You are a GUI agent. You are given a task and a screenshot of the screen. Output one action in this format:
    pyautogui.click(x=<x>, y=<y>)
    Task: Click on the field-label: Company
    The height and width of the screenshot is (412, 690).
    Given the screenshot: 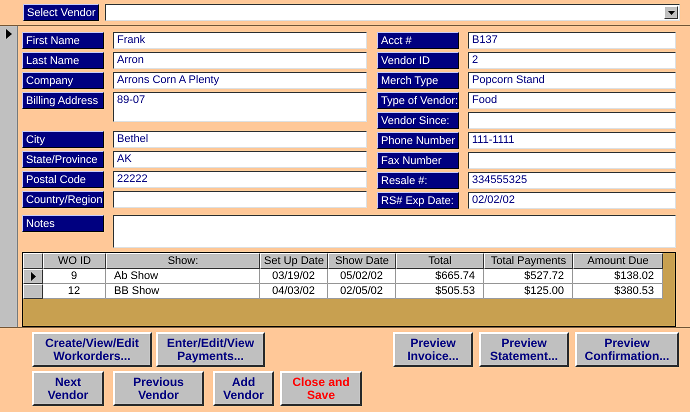 What is the action you would take?
    pyautogui.click(x=63, y=80)
    